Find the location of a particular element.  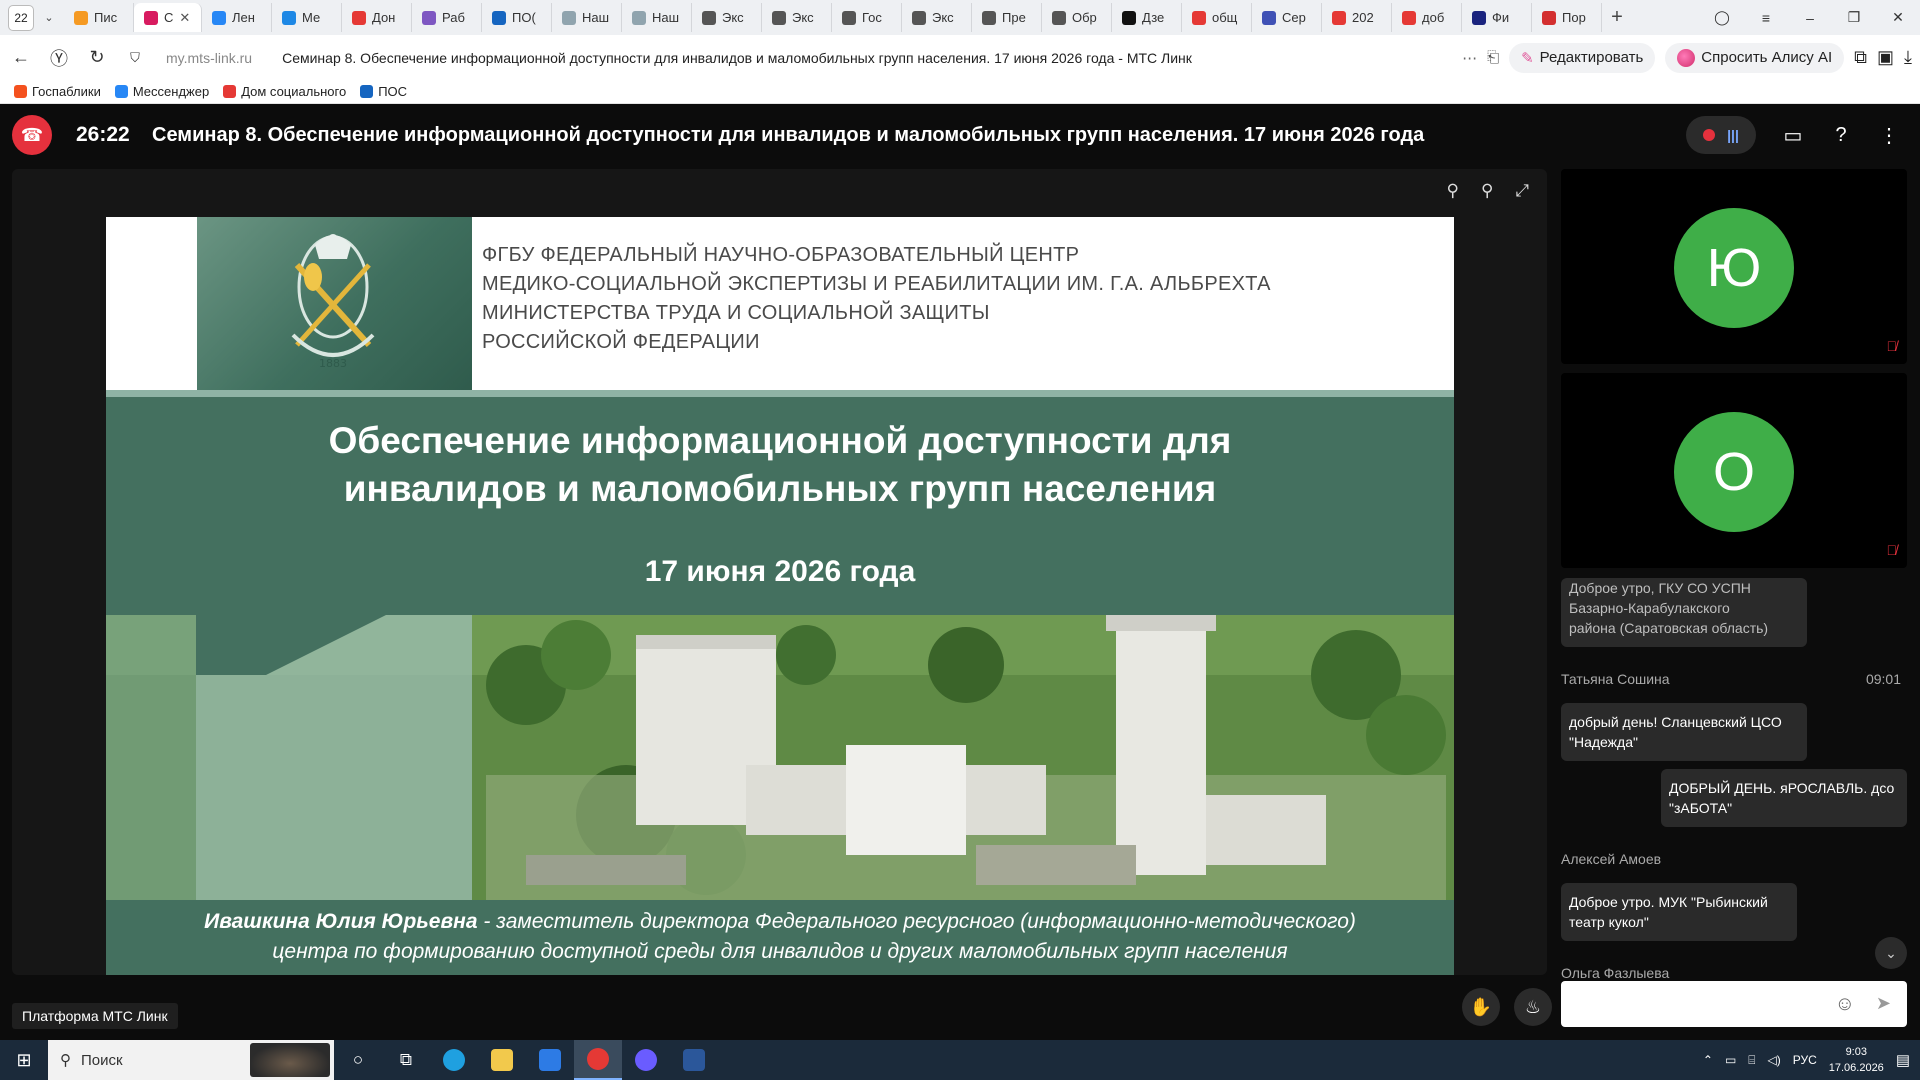

browser-menu-icon: ≡ is located at coordinates (1766, 18).